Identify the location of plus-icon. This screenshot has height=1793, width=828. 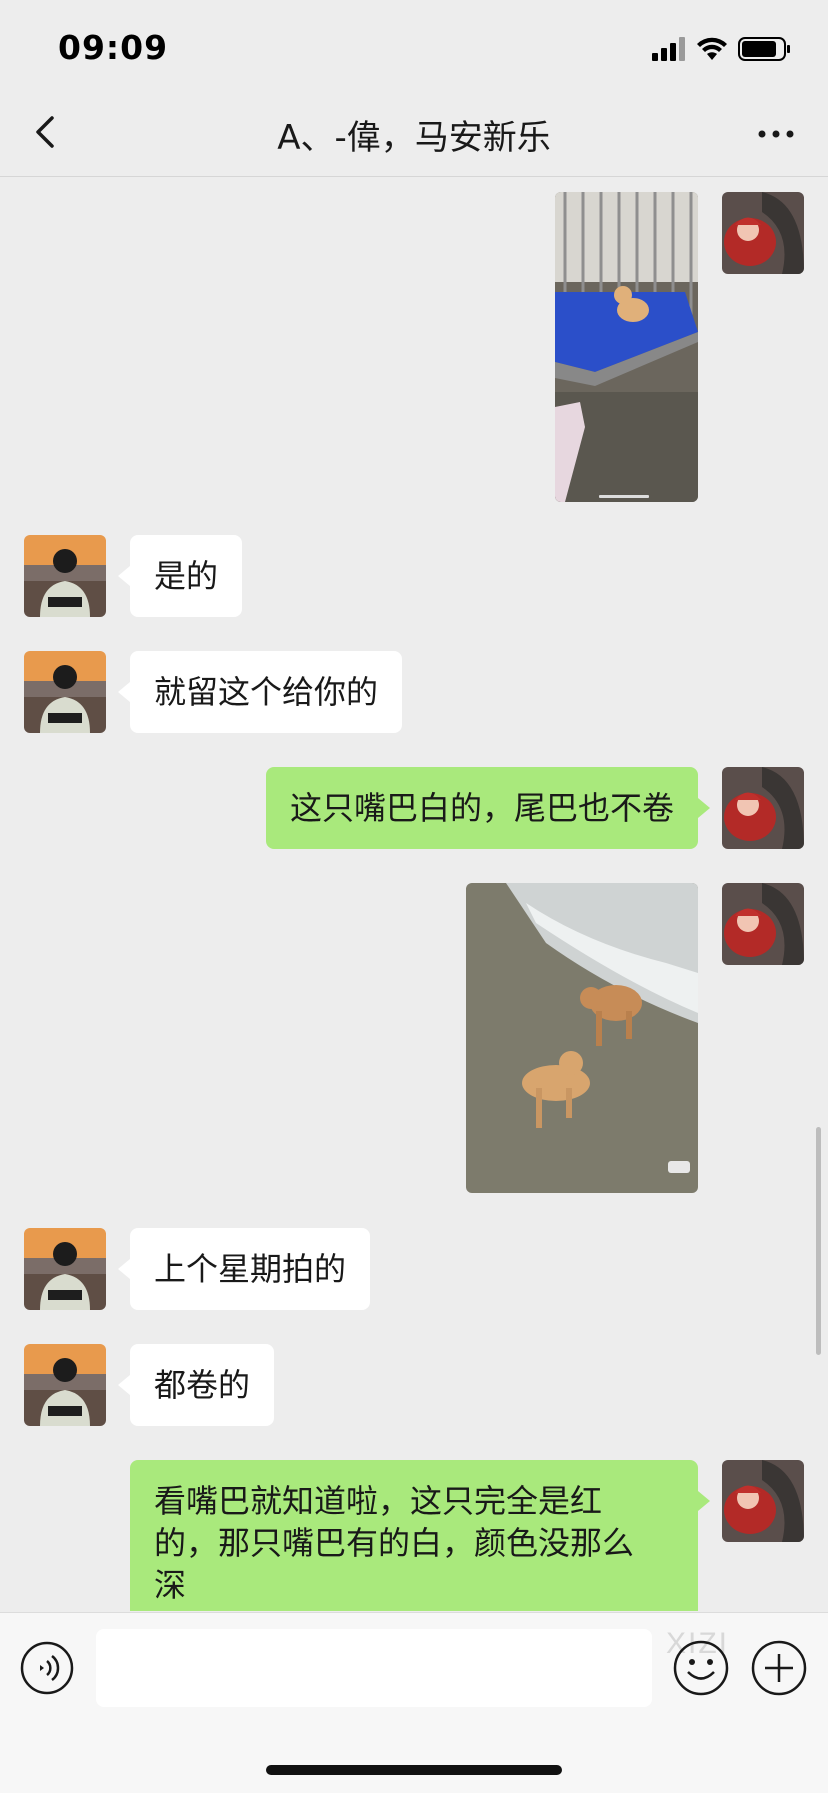
(779, 1668).